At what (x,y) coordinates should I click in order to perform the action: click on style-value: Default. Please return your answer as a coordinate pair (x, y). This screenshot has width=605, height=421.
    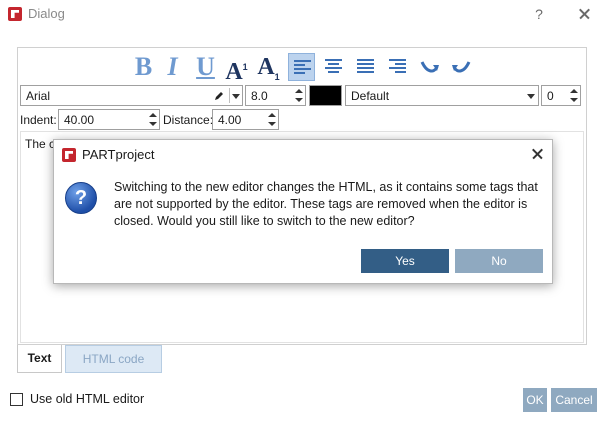
    Looking at the image, I should click on (370, 96).